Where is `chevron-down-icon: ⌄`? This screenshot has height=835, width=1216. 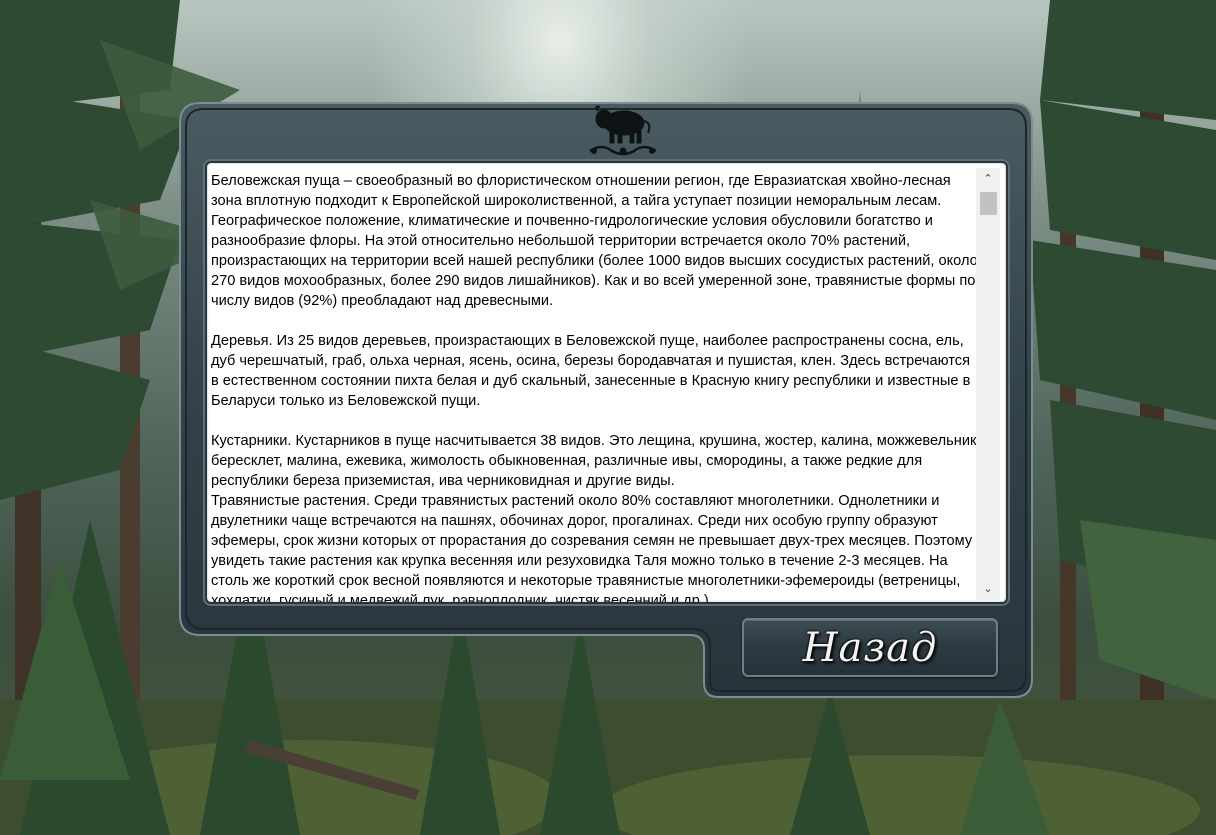
chevron-down-icon: ⌄ is located at coordinates (988, 589).